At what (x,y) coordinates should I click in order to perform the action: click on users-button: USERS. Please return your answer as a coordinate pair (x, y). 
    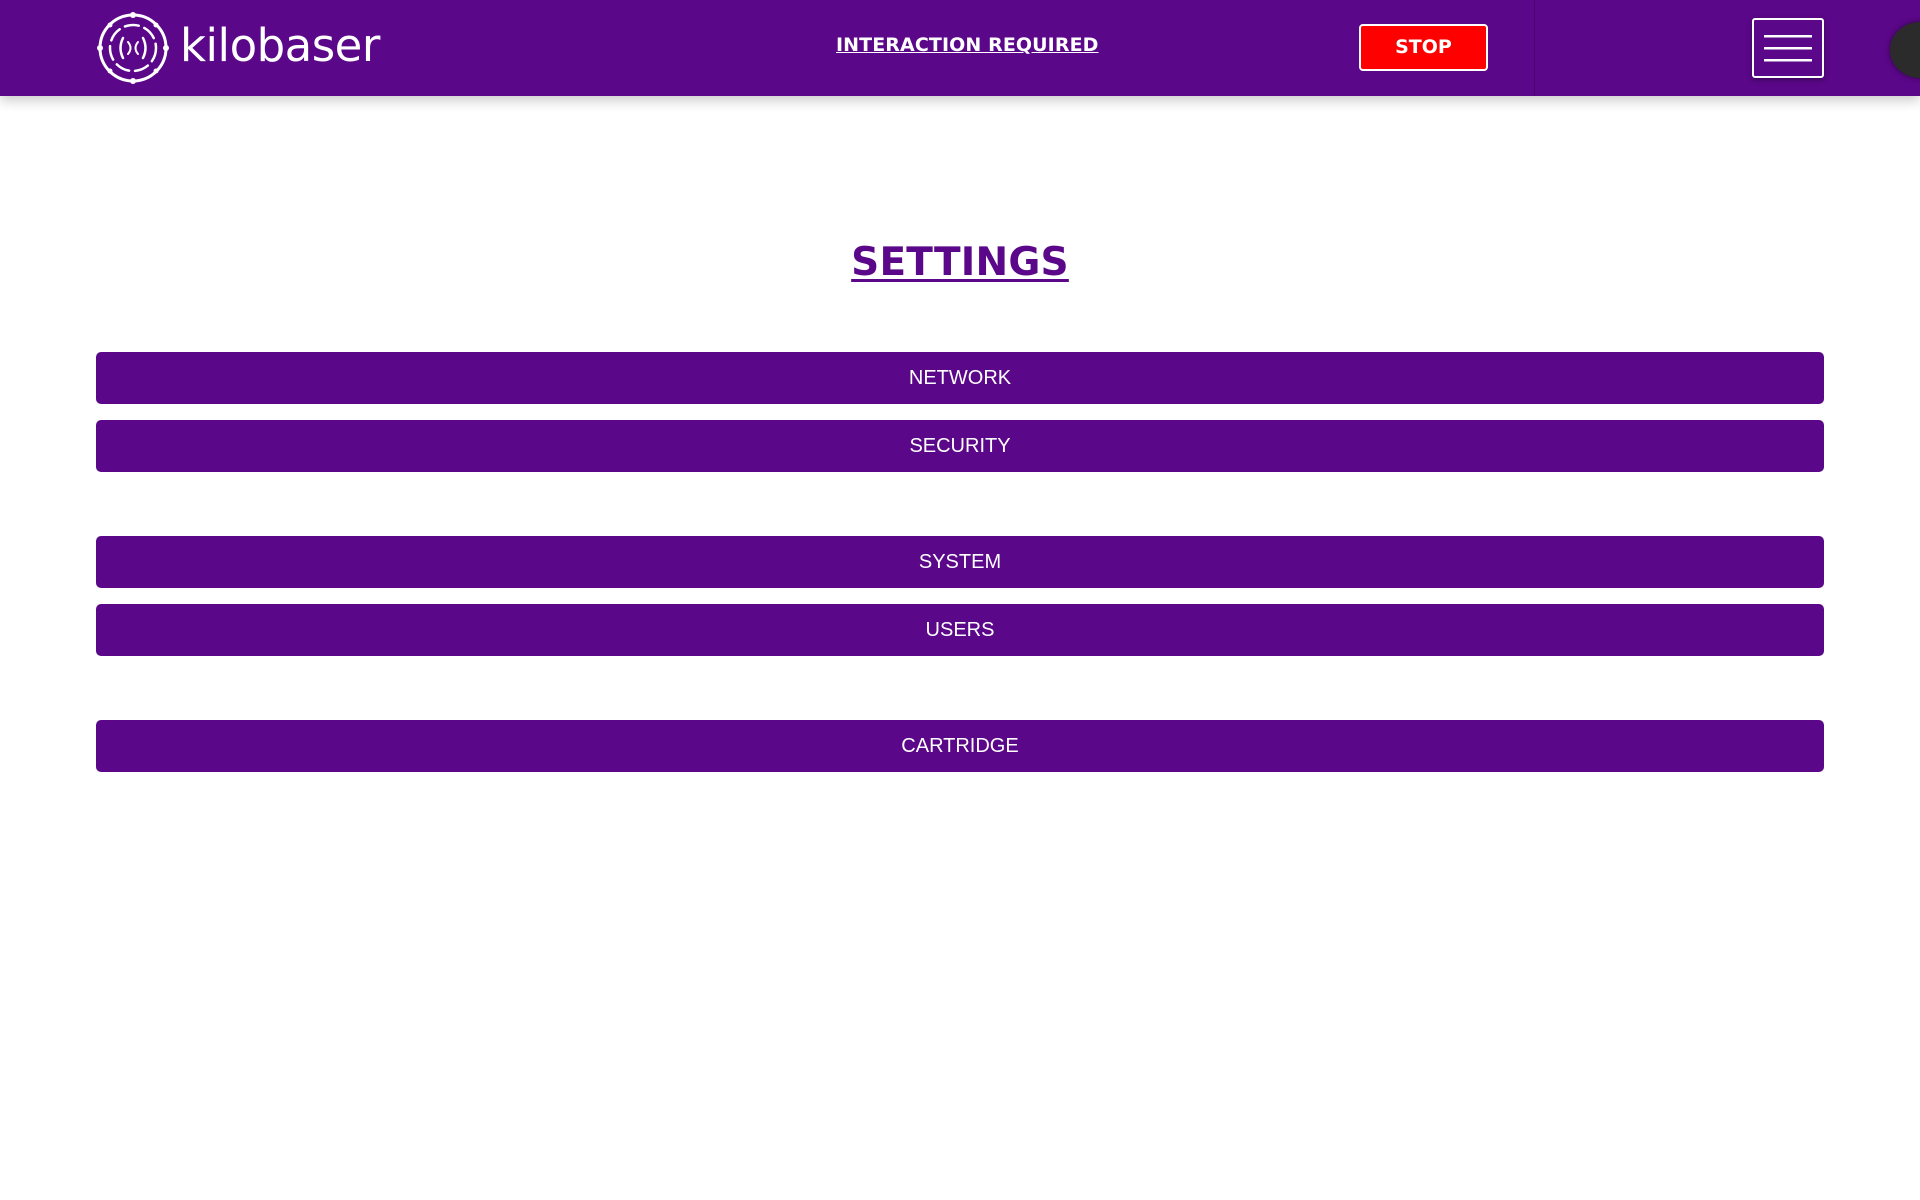
    Looking at the image, I should click on (960, 630).